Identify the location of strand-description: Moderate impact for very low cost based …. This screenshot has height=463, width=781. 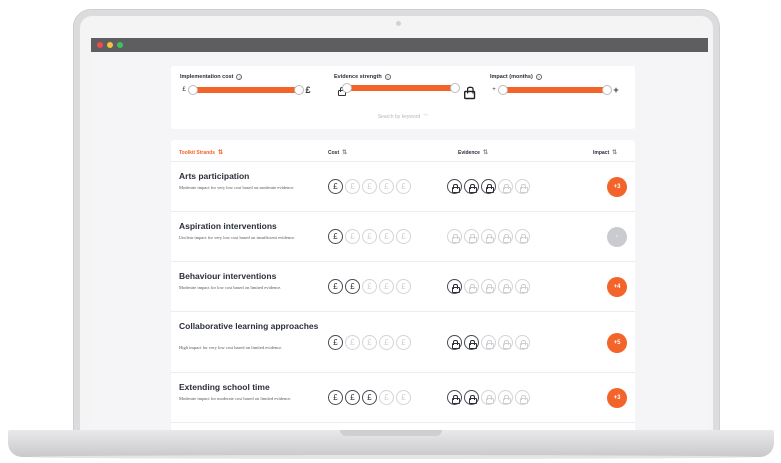
(237, 187).